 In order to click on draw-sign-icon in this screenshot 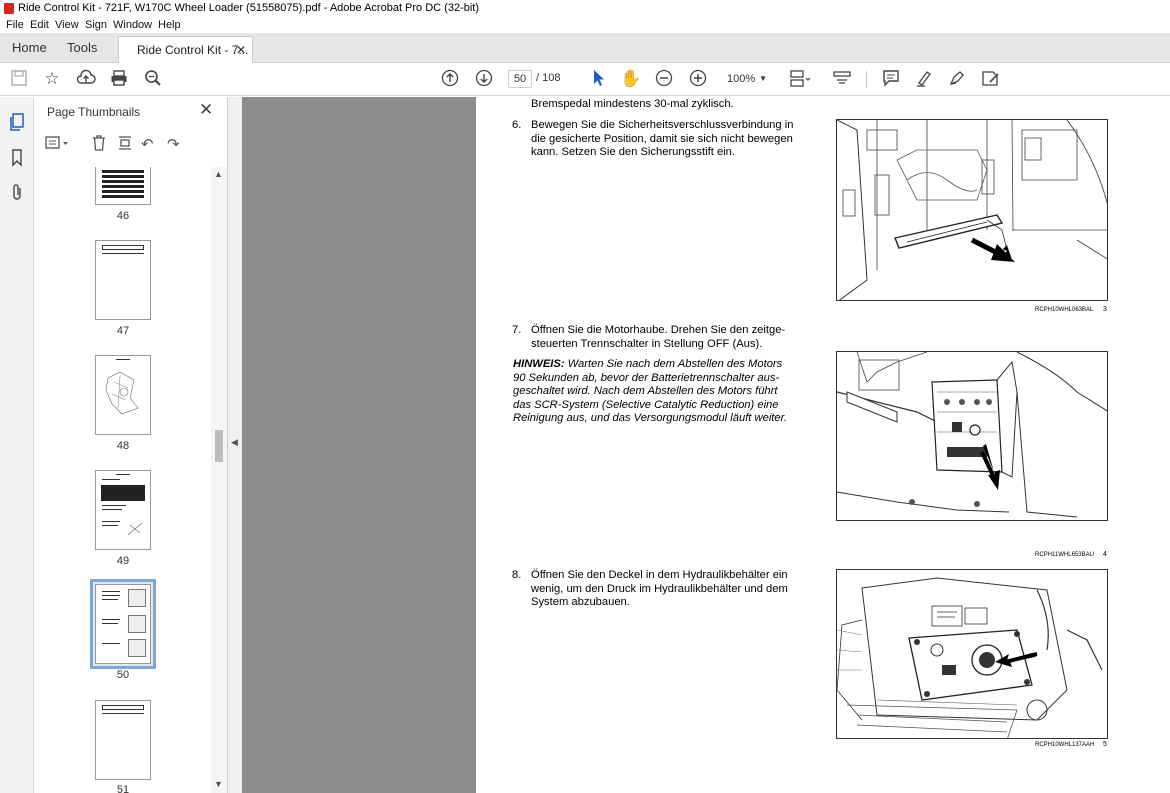, I will do `click(957, 79)`.